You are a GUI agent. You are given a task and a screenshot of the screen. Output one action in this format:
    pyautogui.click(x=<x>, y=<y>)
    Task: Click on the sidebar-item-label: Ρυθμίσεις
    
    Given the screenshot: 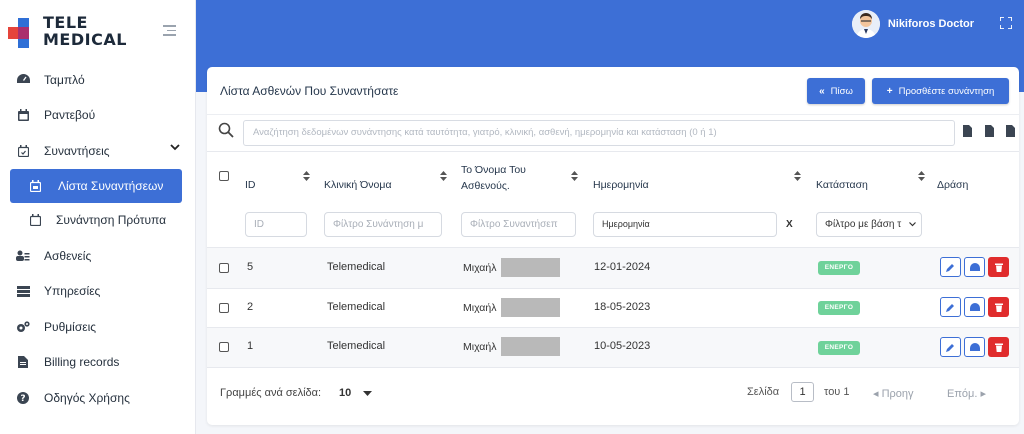 What is the action you would take?
    pyautogui.click(x=70, y=326)
    